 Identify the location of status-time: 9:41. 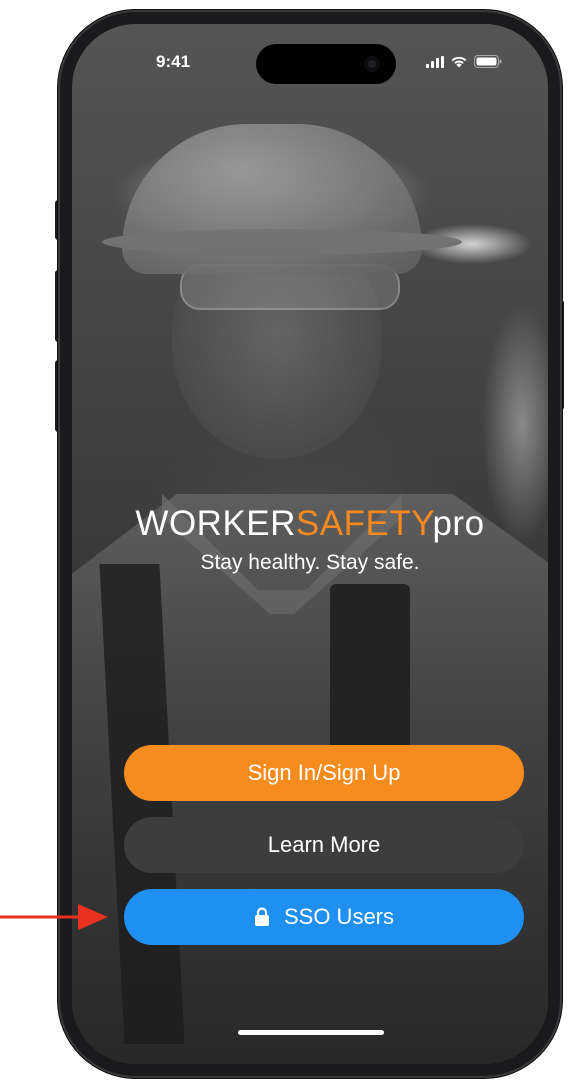
(173, 61).